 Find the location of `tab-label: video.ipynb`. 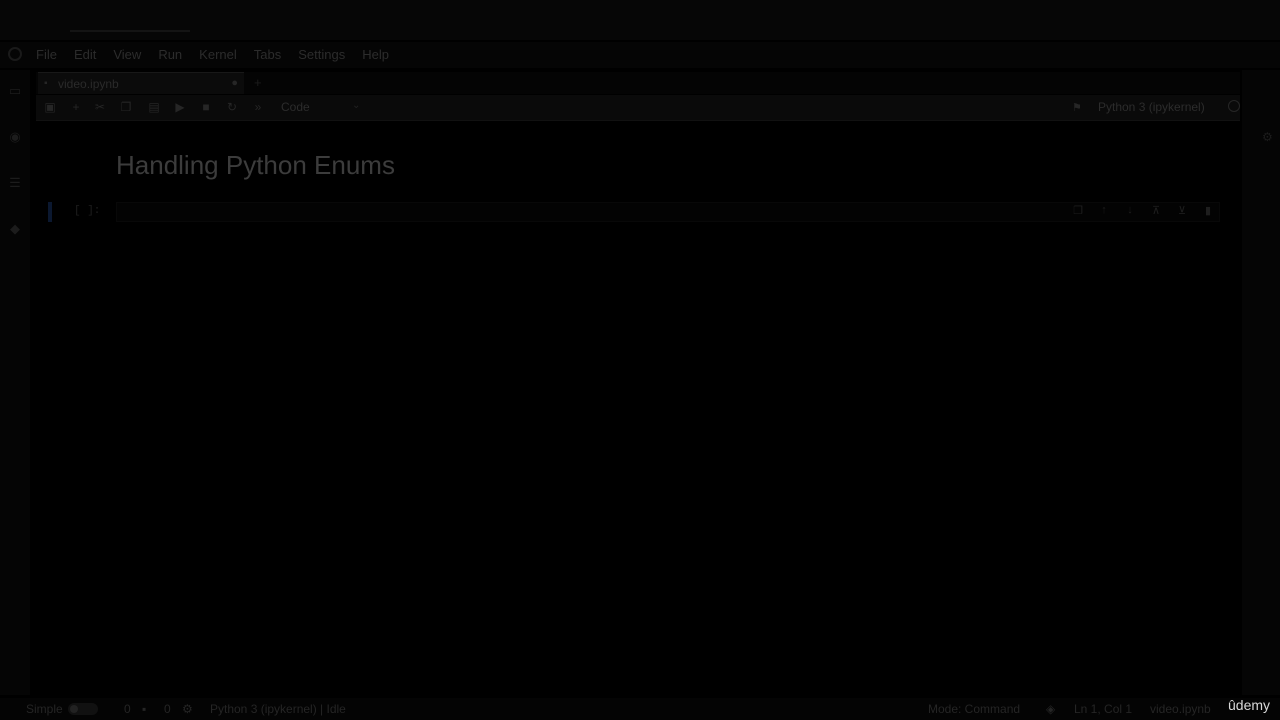

tab-label: video.ipynb is located at coordinates (88, 84).